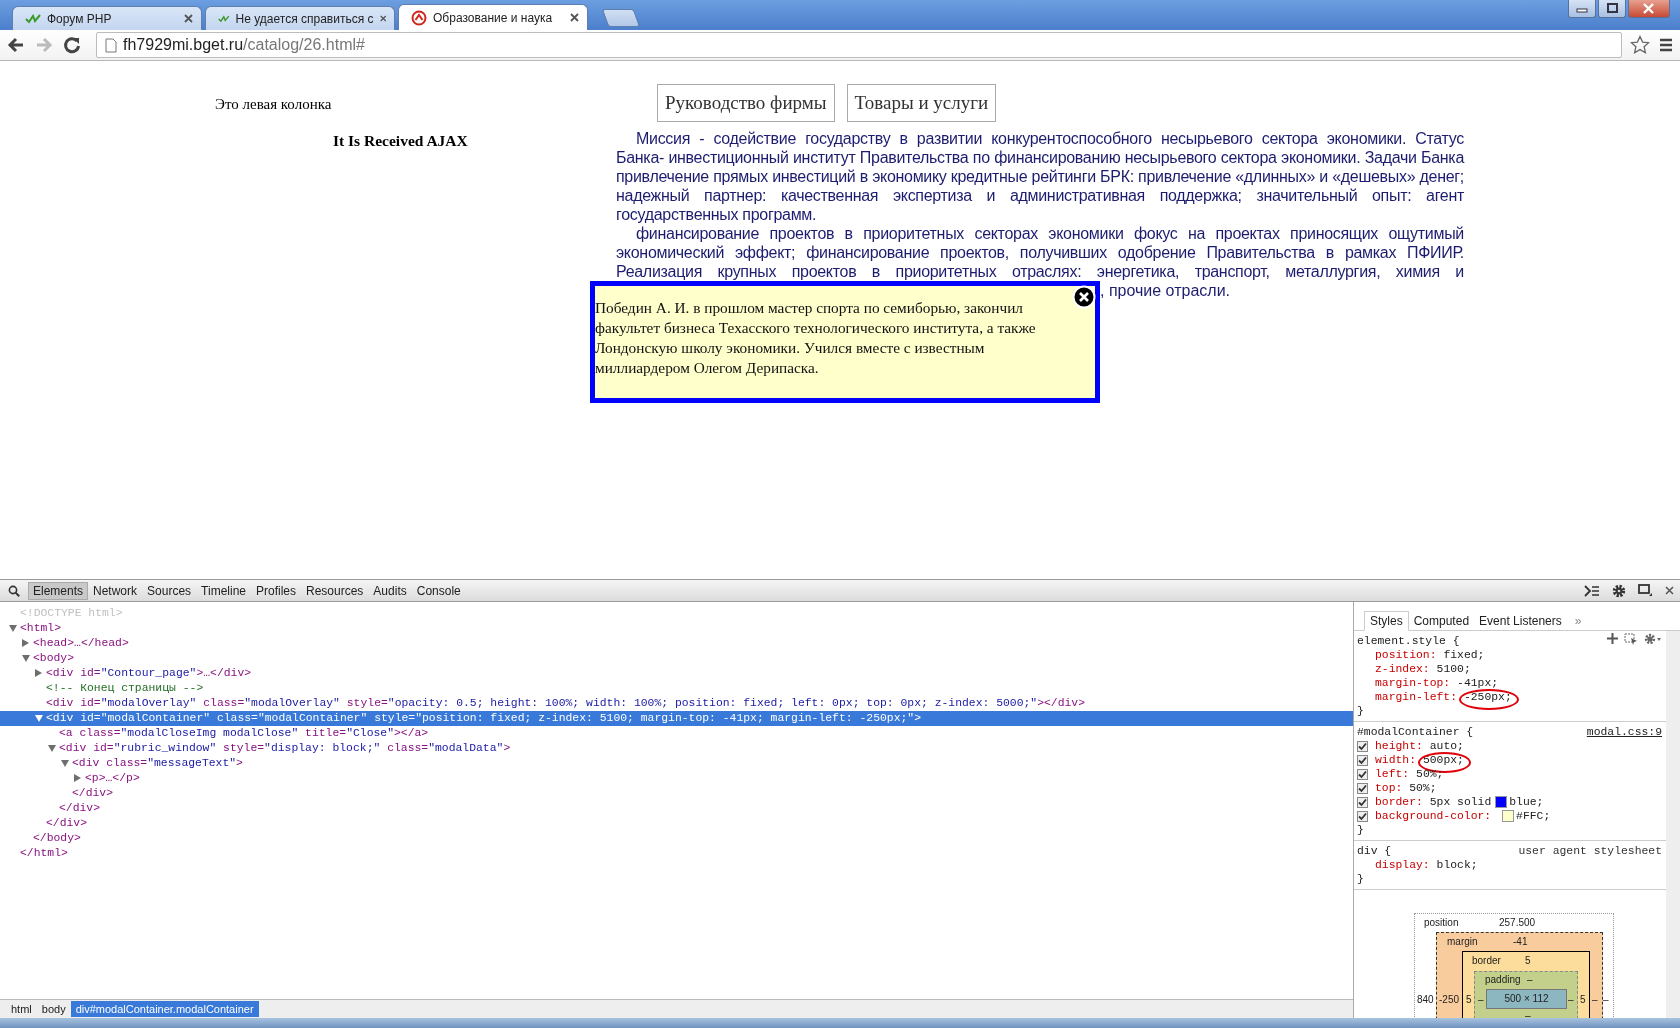 The image size is (1680, 1028). What do you see at coordinates (1520, 941) in the screenshot?
I see `box-value: -41` at bounding box center [1520, 941].